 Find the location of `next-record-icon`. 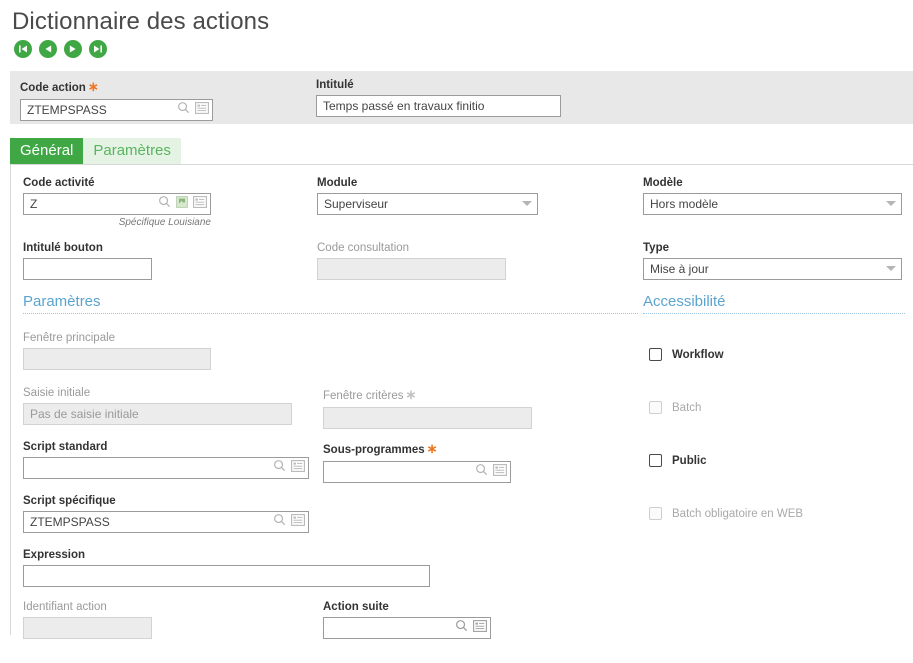

next-record-icon is located at coordinates (72, 49).